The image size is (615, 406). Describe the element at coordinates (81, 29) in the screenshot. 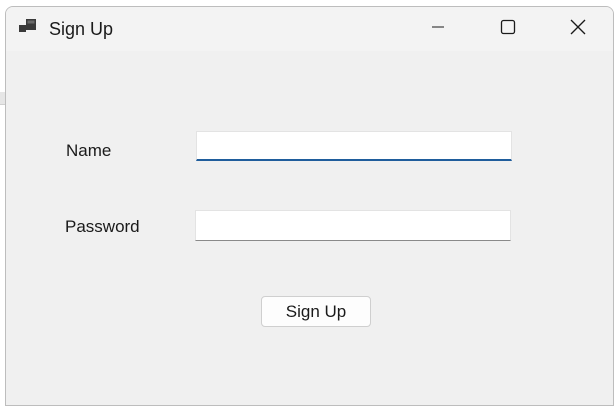

I see `window-title: Sign Up` at that location.